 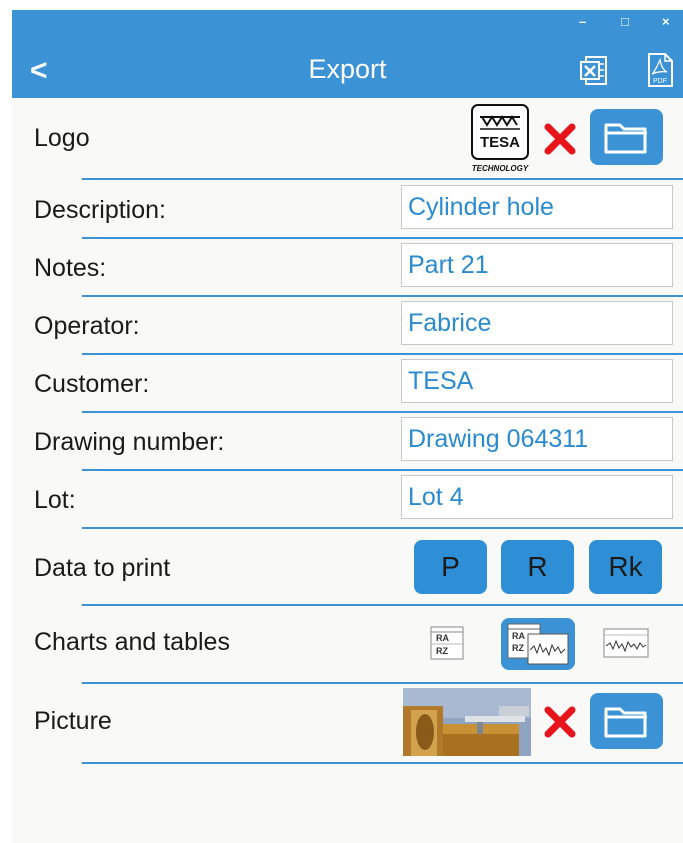 What do you see at coordinates (467, 722) in the screenshot?
I see `part-photo` at bounding box center [467, 722].